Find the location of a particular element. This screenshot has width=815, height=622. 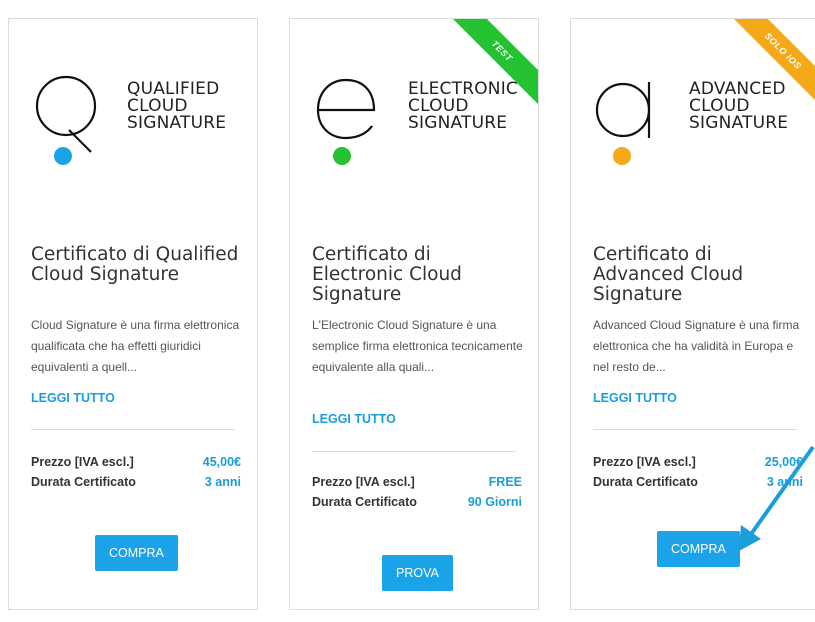

q-letter-icon is located at coordinates (66, 114).